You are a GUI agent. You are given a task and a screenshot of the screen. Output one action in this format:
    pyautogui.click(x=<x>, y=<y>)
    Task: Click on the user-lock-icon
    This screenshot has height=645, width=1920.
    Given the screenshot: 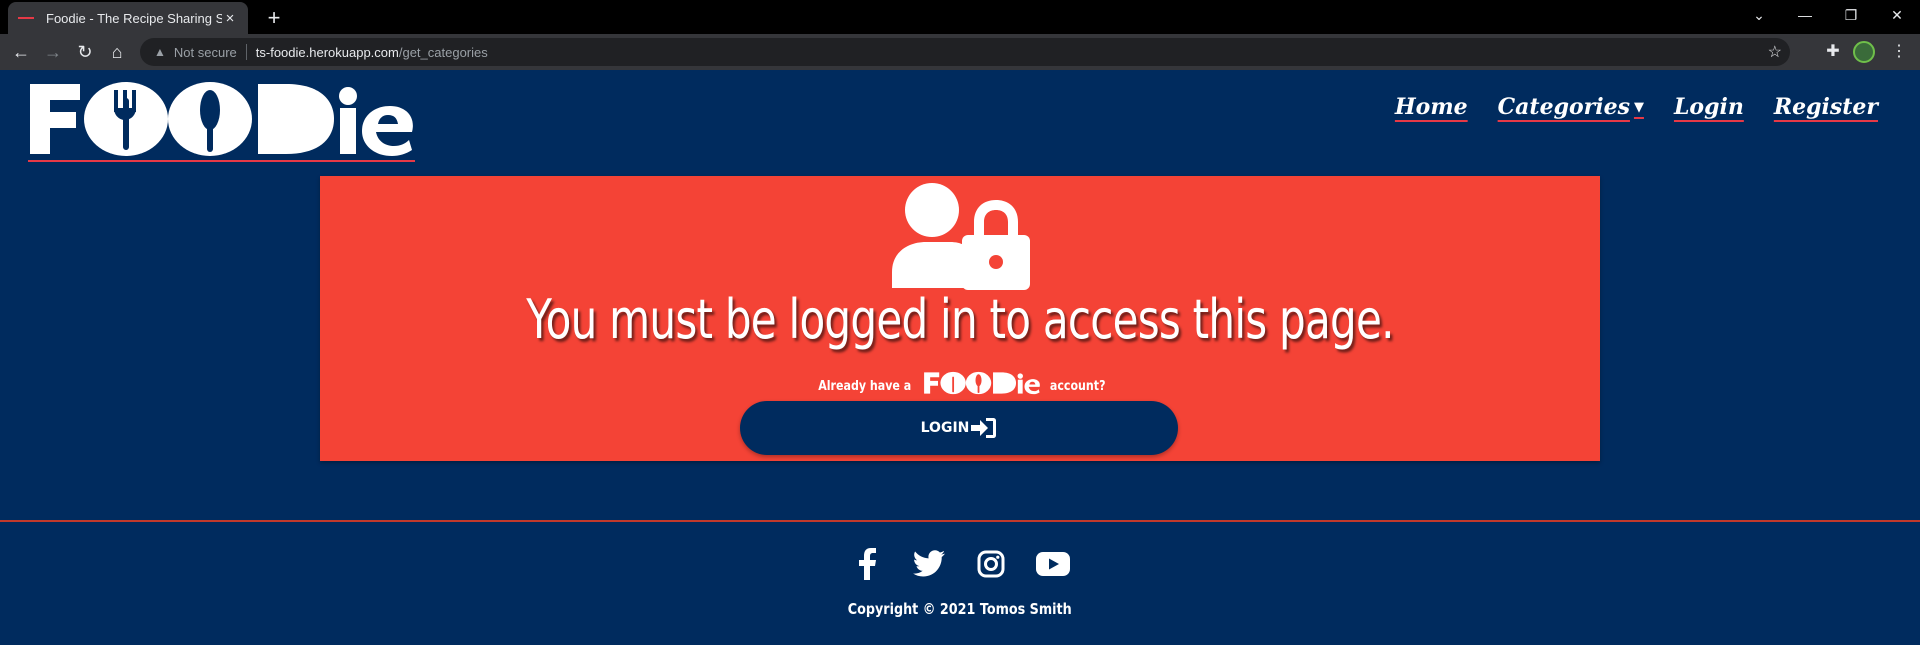 What is the action you would take?
    pyautogui.click(x=961, y=236)
    